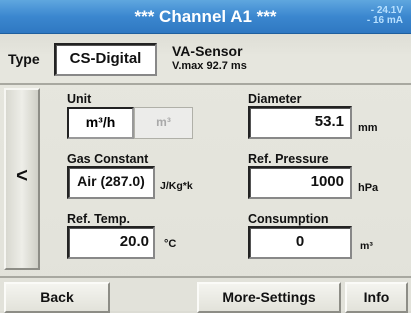 The height and width of the screenshot is (313, 411). Describe the element at coordinates (111, 182) in the screenshot. I see `gas-constant-value: Air (287.0)` at that location.